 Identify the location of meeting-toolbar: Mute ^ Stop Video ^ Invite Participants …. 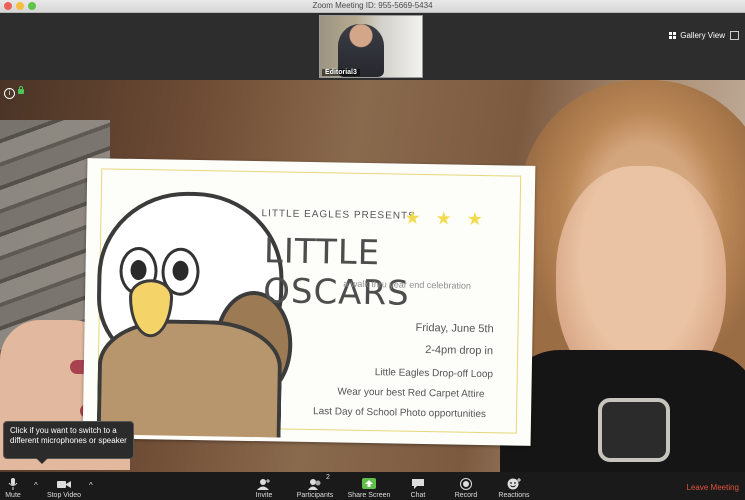
(372, 486).